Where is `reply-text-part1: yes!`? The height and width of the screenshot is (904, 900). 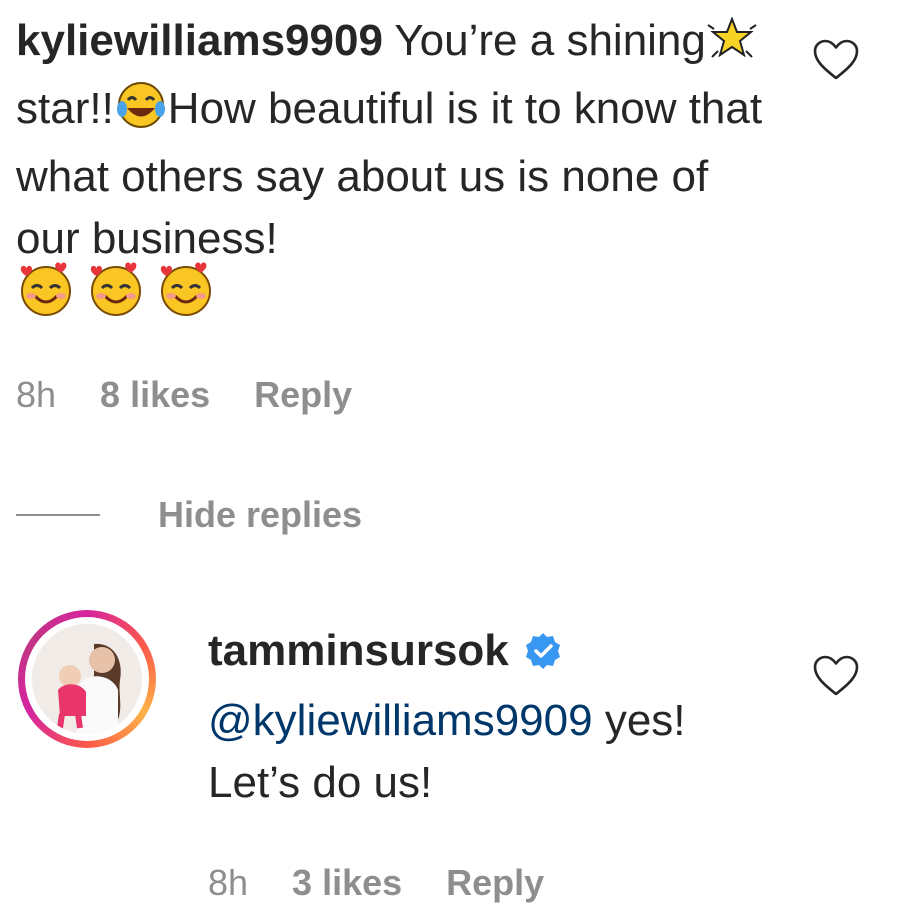 reply-text-part1: yes! is located at coordinates (645, 720).